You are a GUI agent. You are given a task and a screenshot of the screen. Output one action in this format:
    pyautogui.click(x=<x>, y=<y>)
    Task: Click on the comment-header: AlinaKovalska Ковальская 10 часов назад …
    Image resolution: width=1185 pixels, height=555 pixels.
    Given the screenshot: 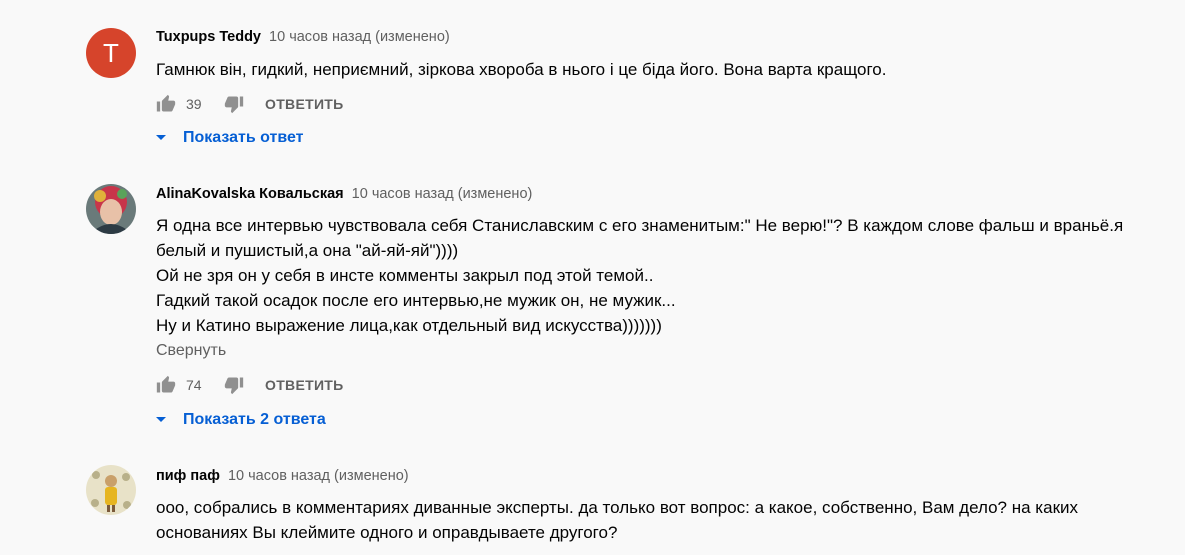 What is the action you would take?
    pyautogui.click(x=344, y=194)
    